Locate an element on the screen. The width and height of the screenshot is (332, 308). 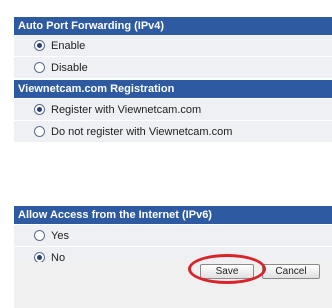
viewnetcam-no-register-label: Do not register with Viewnetcam.com is located at coordinates (142, 131).